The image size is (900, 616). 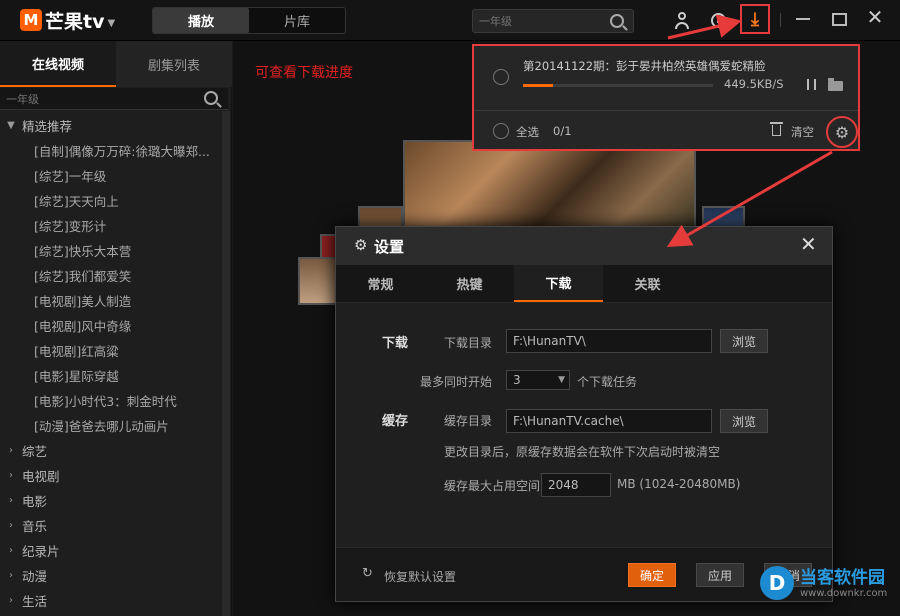 What do you see at coordinates (201, 20) in the screenshot?
I see `tab-play: 播放` at bounding box center [201, 20].